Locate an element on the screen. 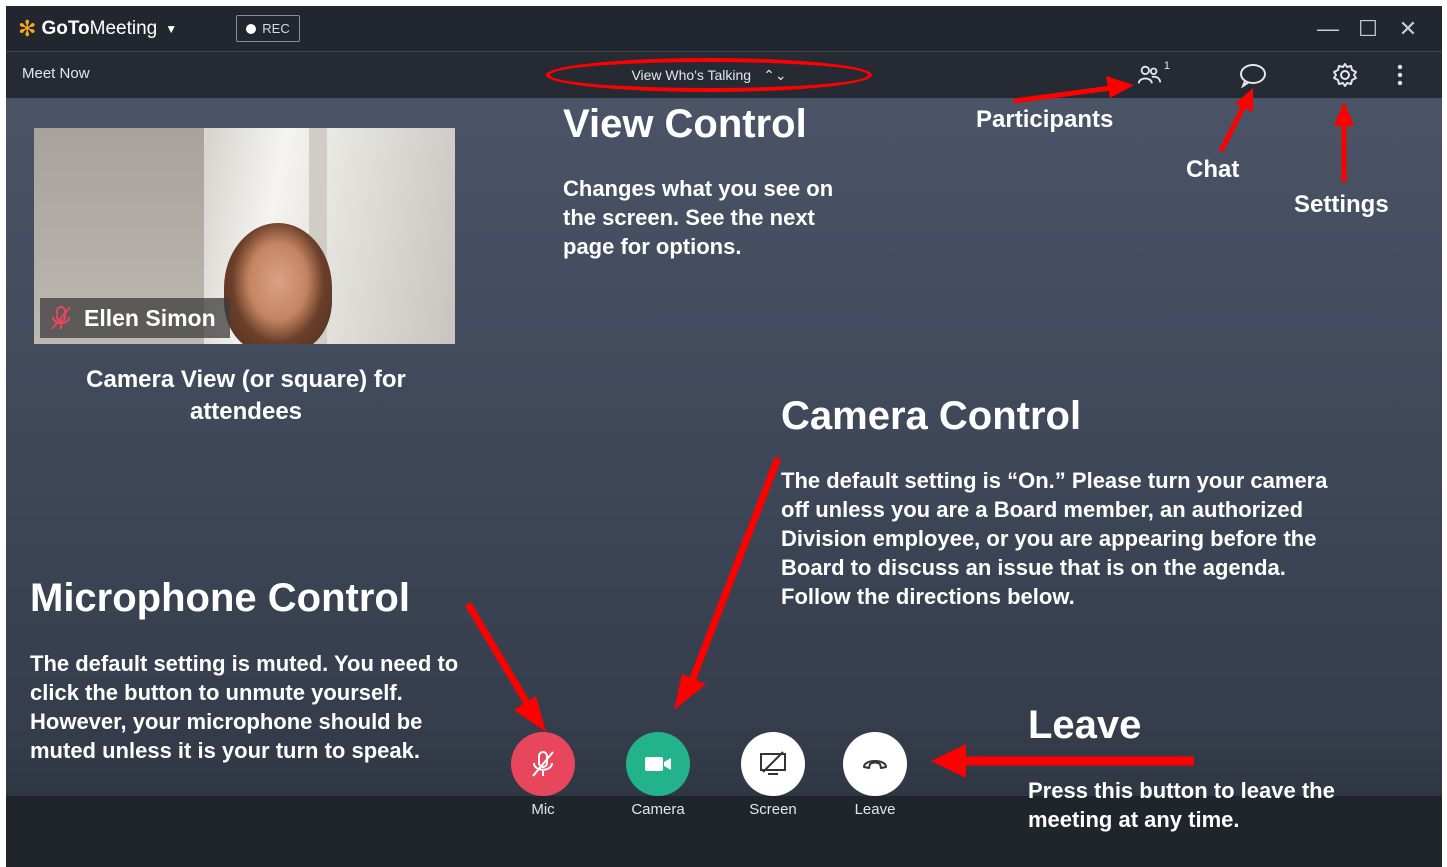 This screenshot has height=867, width=1447. record-label: REC is located at coordinates (276, 28).